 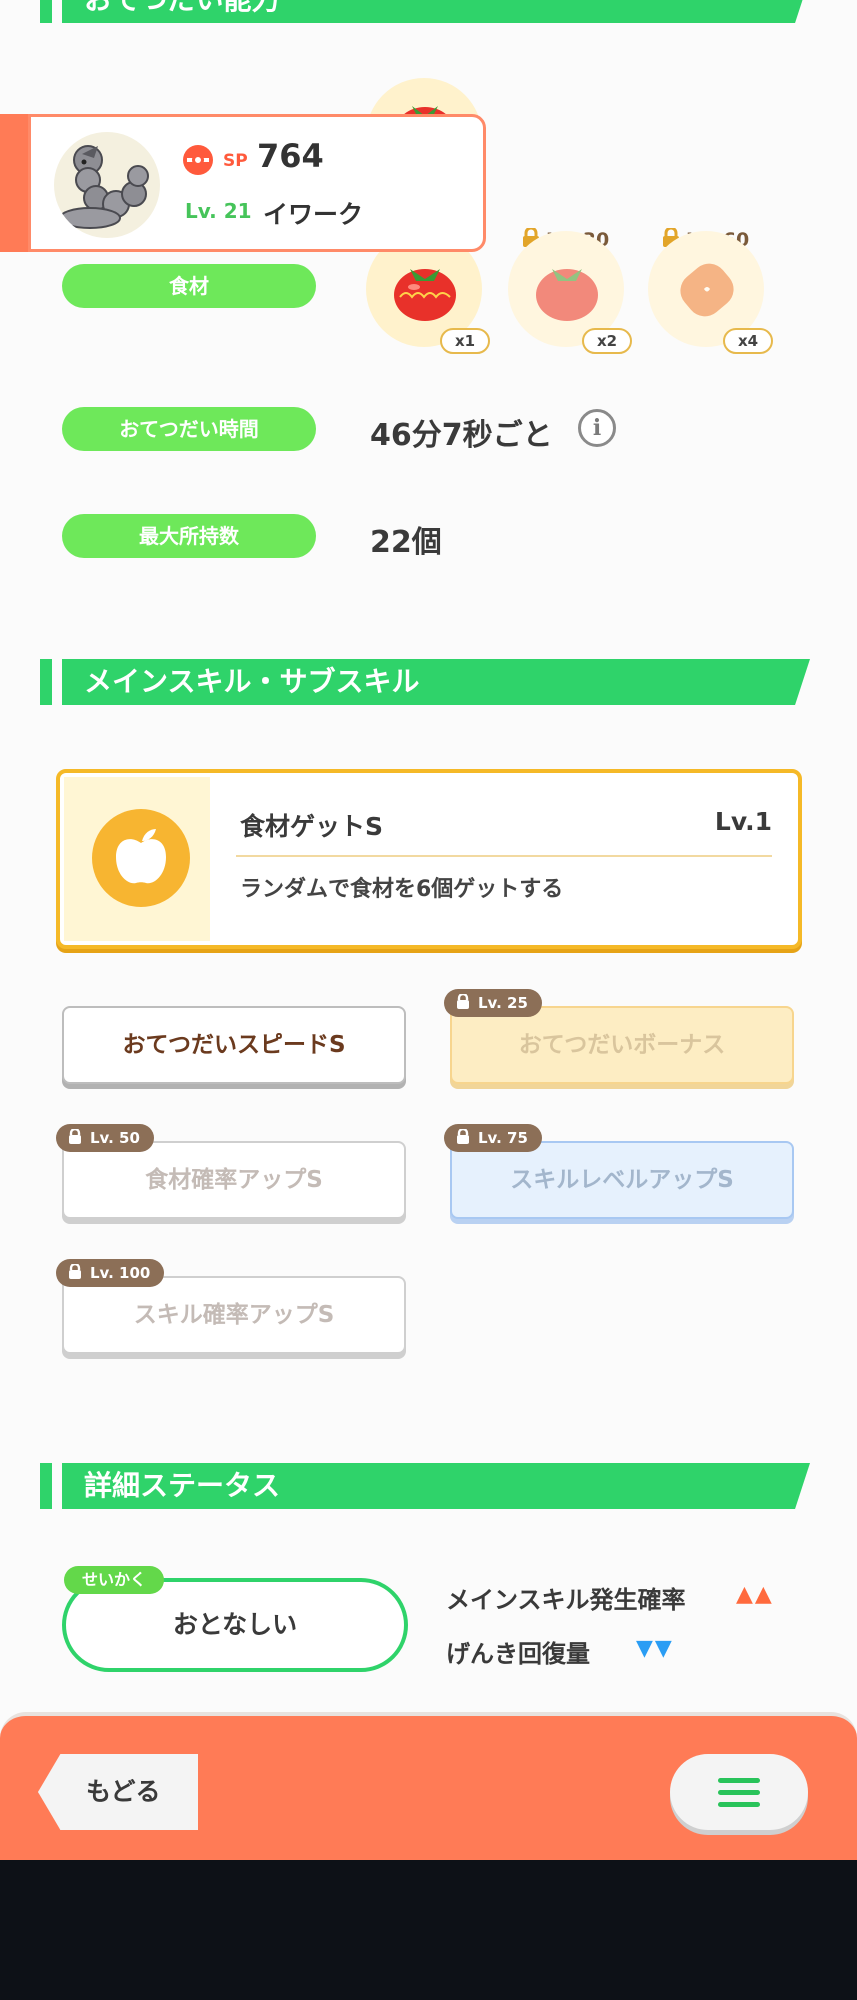 I want to click on main-skill-description: ランダムで食材を6個ゲットする, so click(x=402, y=889).